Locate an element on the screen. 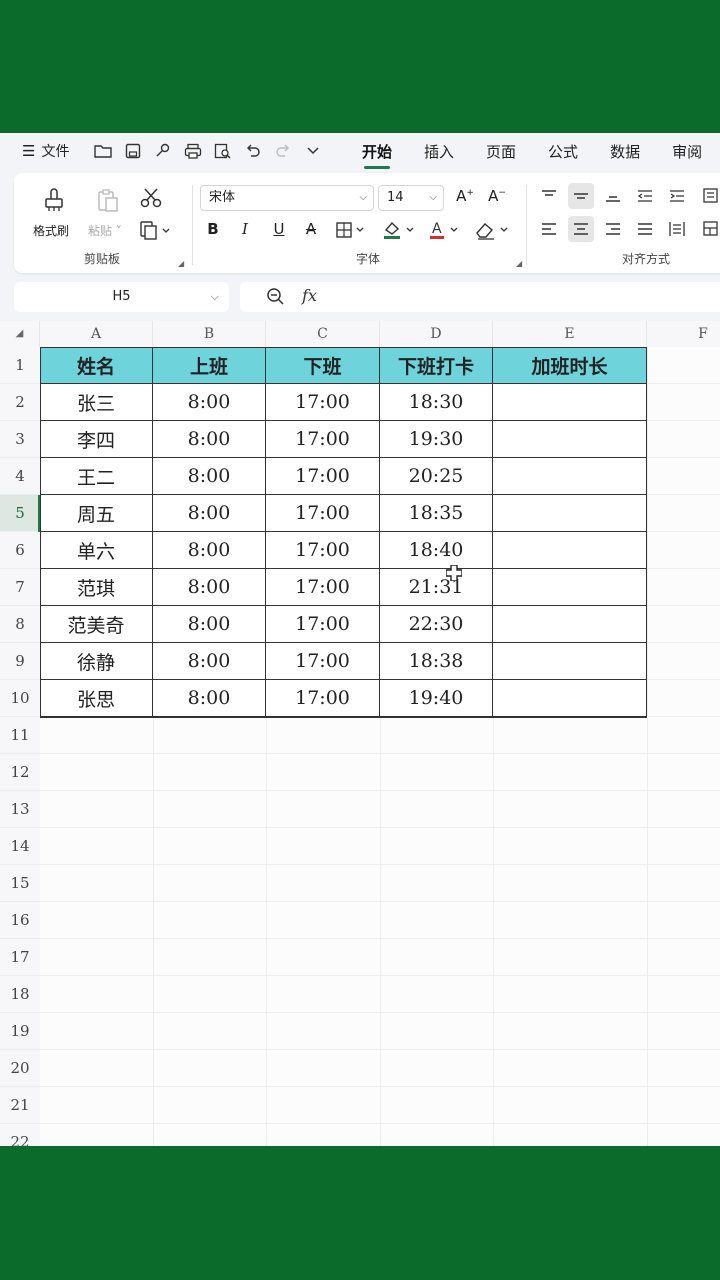  name-box: H5 ⌵ is located at coordinates (121, 297).